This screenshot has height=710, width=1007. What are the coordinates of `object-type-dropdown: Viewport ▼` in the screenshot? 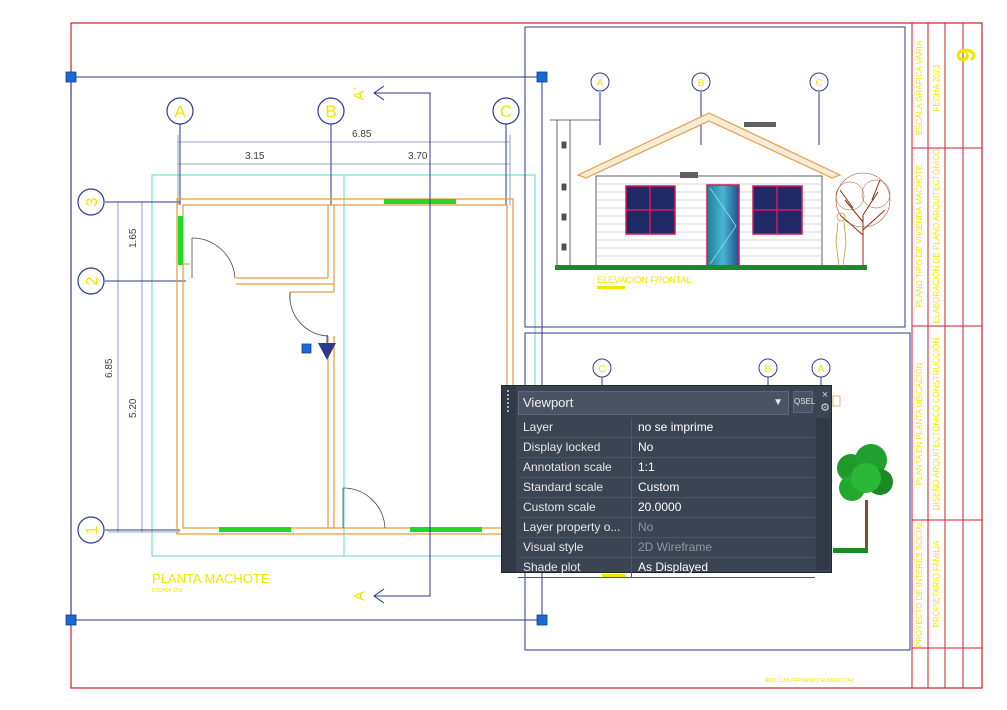 It's located at (653, 403).